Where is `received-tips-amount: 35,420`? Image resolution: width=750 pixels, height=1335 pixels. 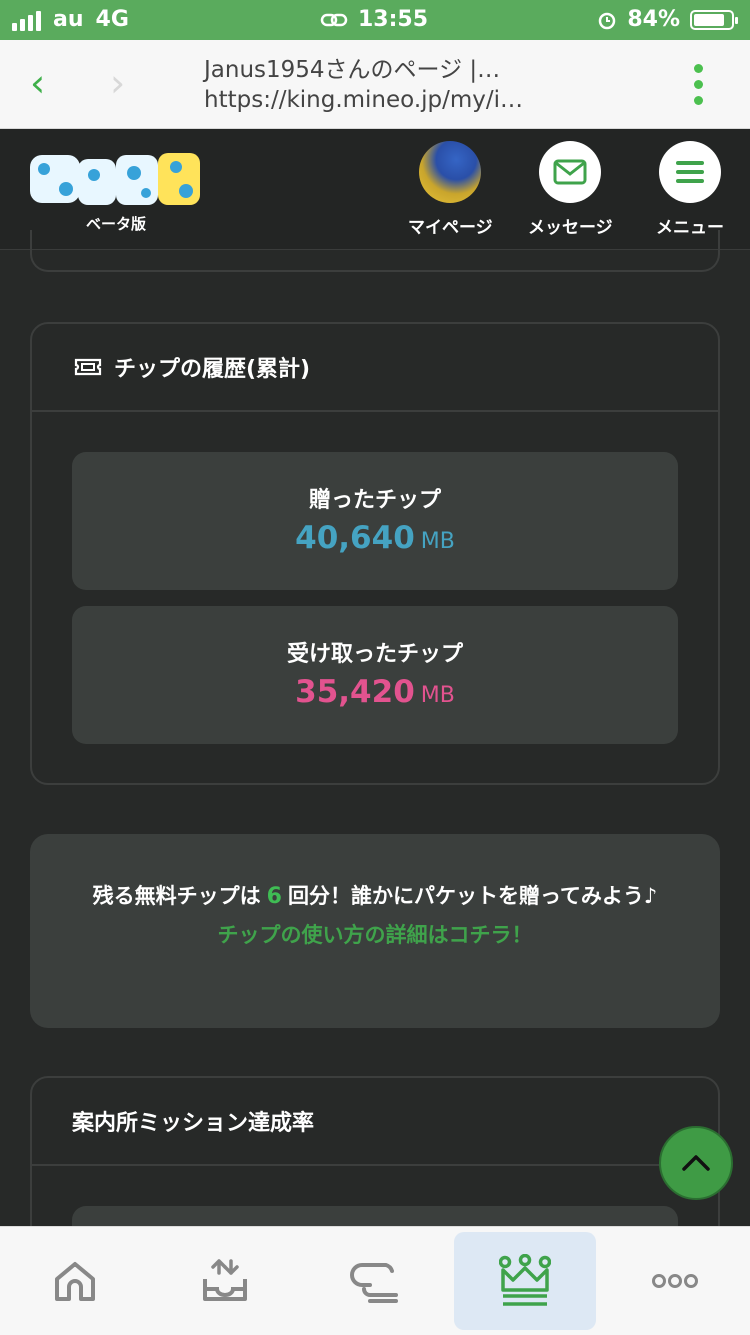
received-tips-amount: 35,420 is located at coordinates (355, 692).